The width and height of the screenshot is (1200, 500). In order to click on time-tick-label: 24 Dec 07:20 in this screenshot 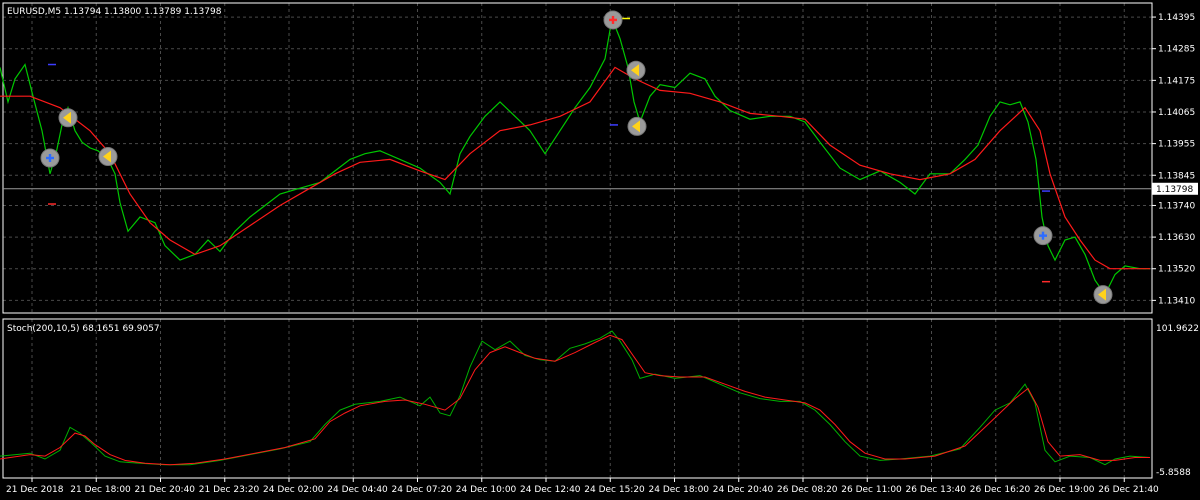, I will do `click(422, 490)`.